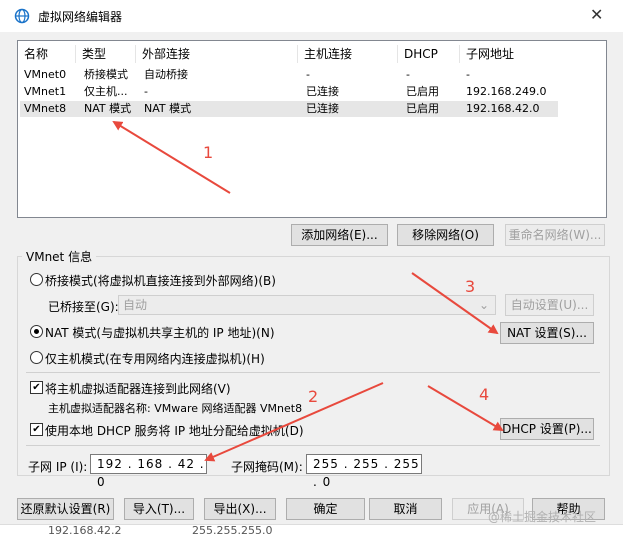 This screenshot has width=623, height=537. Describe the element at coordinates (36, 387) in the screenshot. I see `connect-adapter-checkbox: ✔` at that location.